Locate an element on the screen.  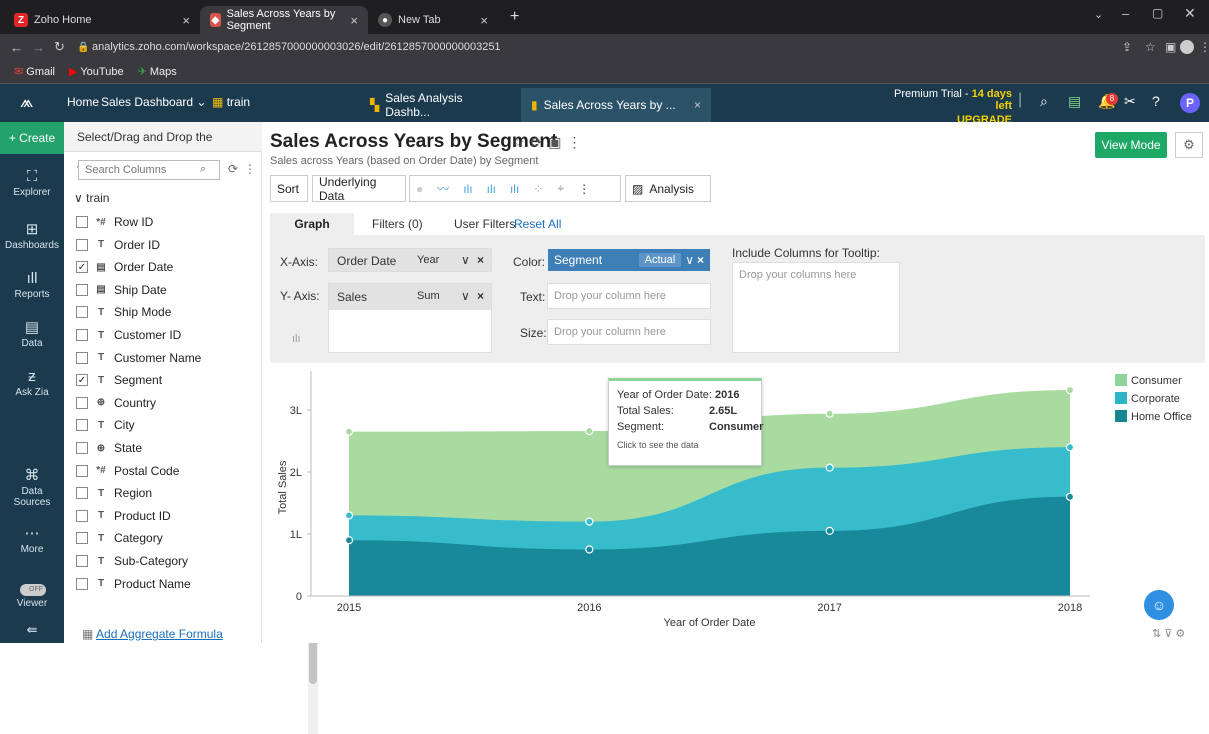
settings-gear-icon: ⚙ is located at coordinates (1180, 634).